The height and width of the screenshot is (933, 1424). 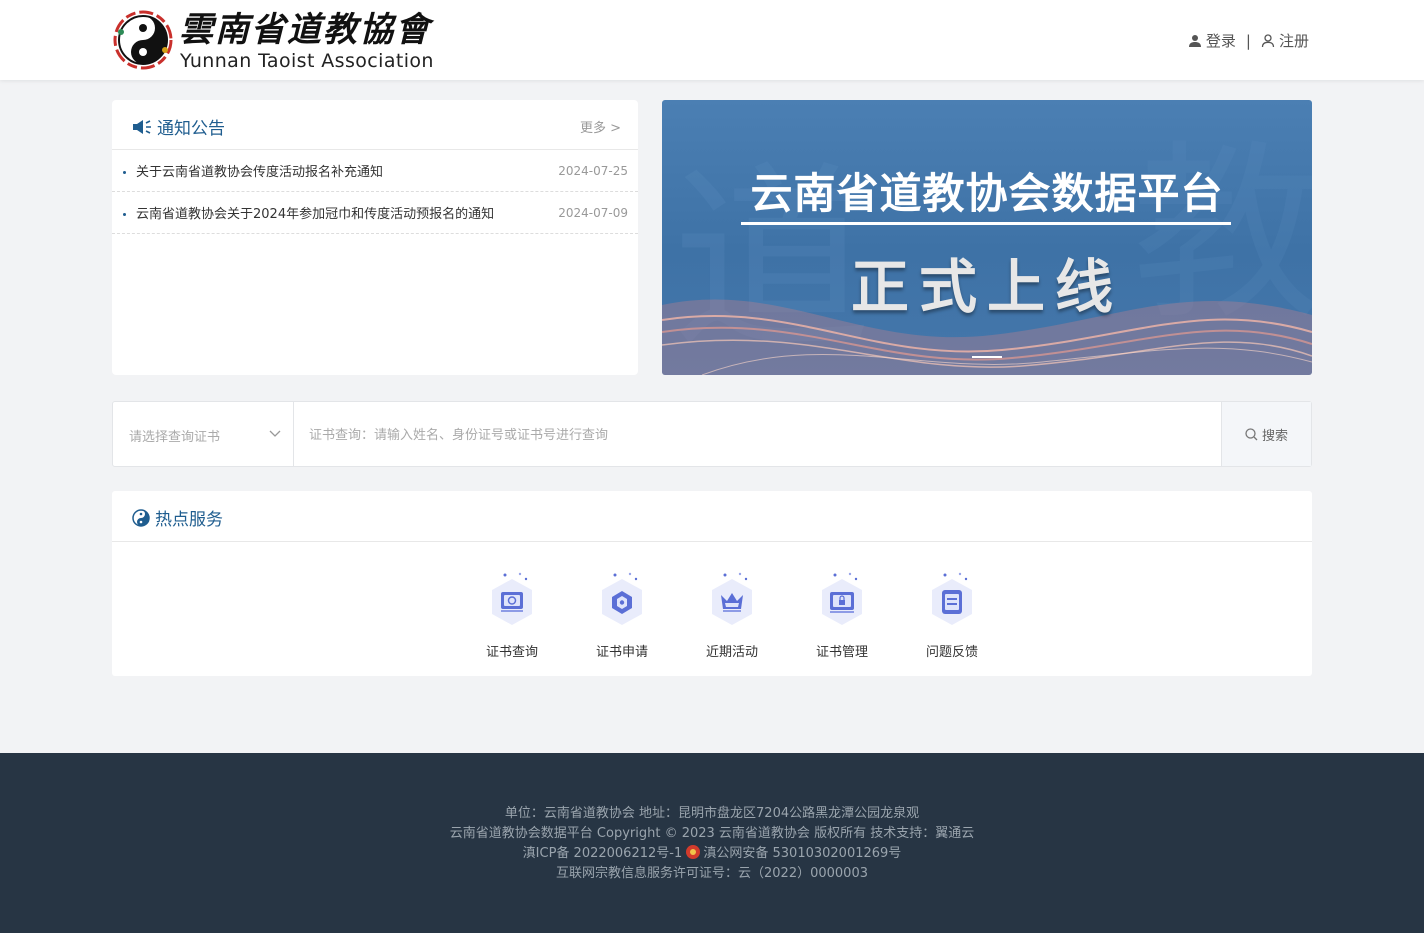 I want to click on banner-title: 云南省道教协会数据平台, so click(x=987, y=193).